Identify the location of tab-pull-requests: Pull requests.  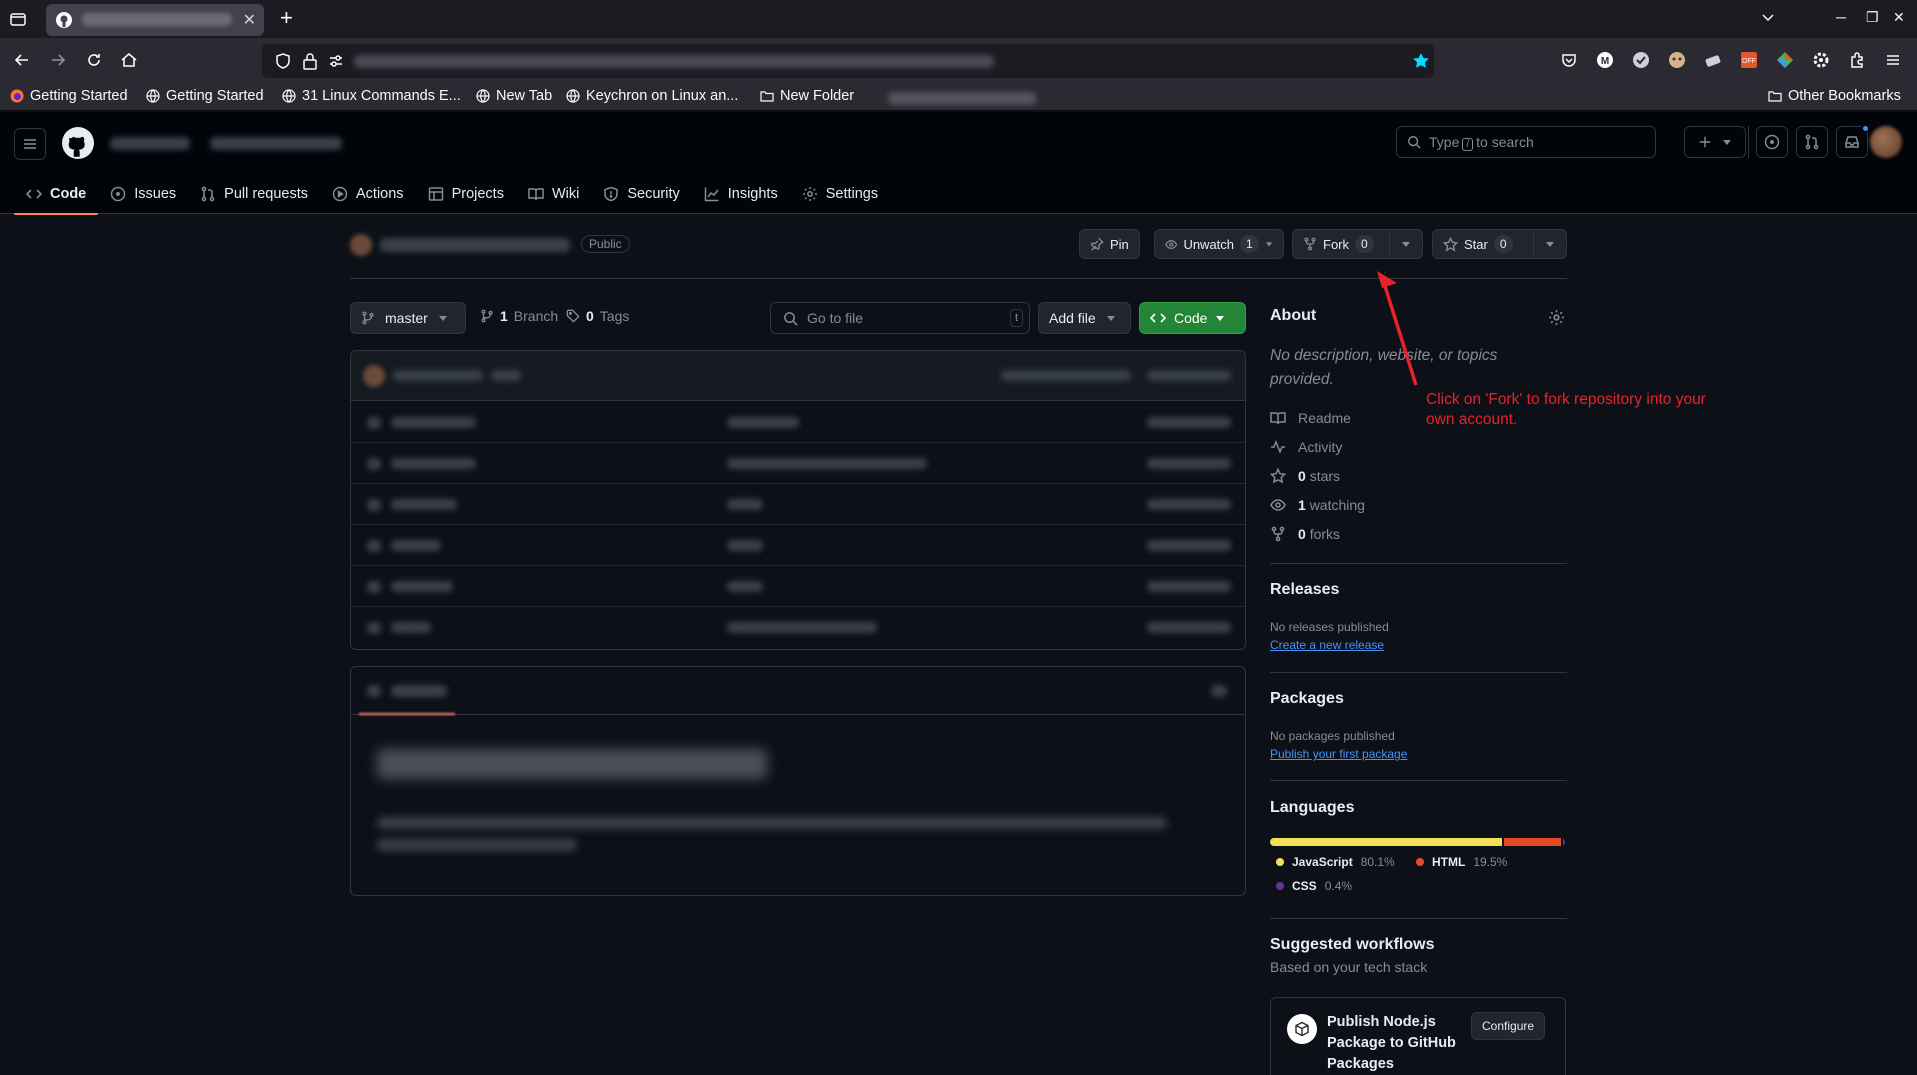
(254, 194).